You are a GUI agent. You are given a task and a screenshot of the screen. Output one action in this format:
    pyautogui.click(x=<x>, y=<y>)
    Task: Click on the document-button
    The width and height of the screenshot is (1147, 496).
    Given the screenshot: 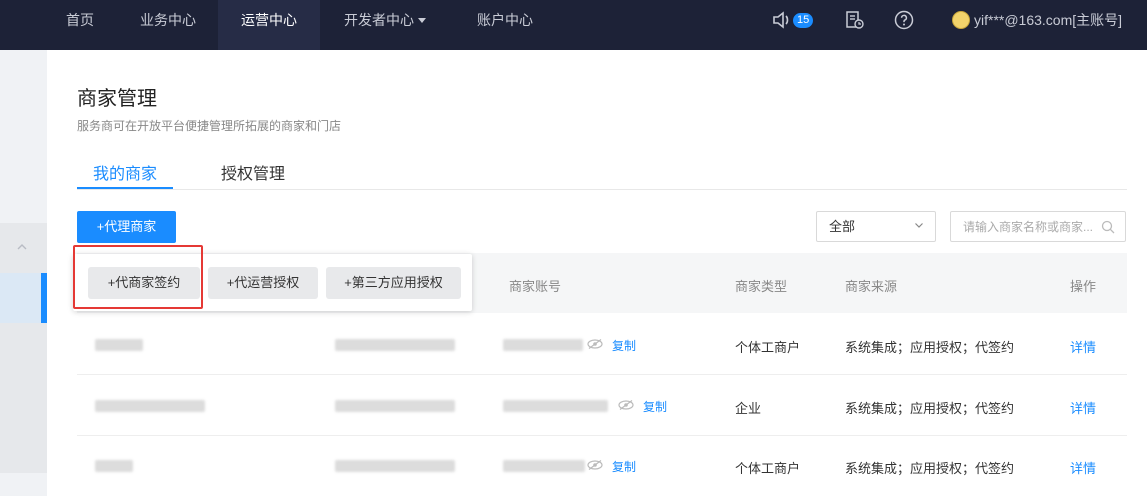 What is the action you would take?
    pyautogui.click(x=855, y=20)
    